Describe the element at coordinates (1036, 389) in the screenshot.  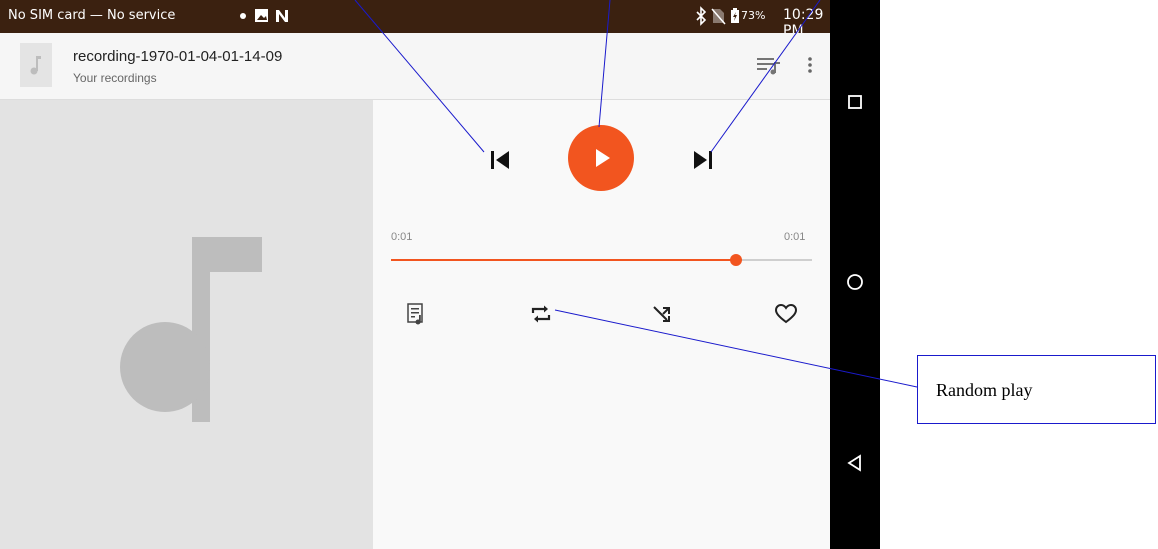
I see `annotation-callout: Random play` at that location.